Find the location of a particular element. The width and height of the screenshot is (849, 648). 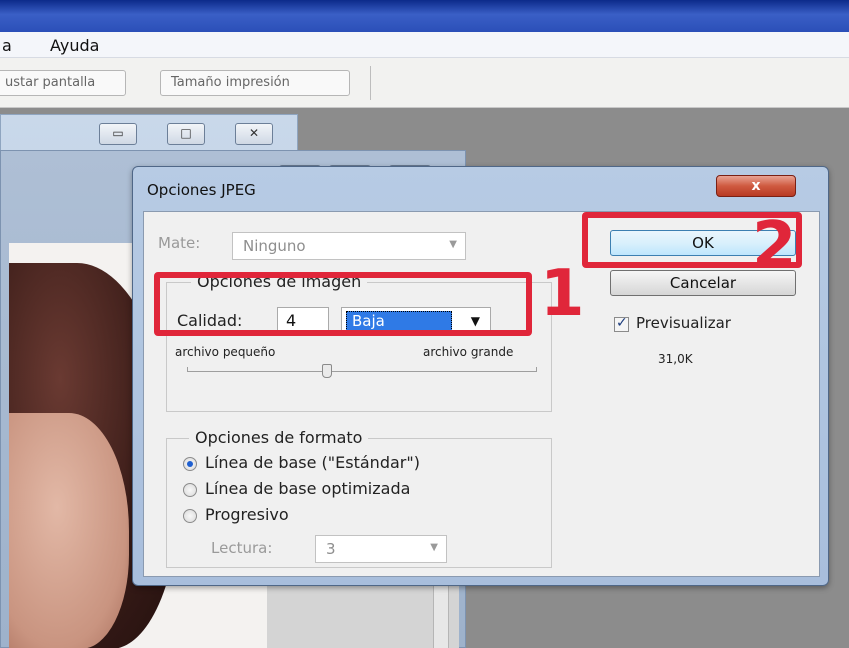

baseline-optimized-radio is located at coordinates (190, 490).